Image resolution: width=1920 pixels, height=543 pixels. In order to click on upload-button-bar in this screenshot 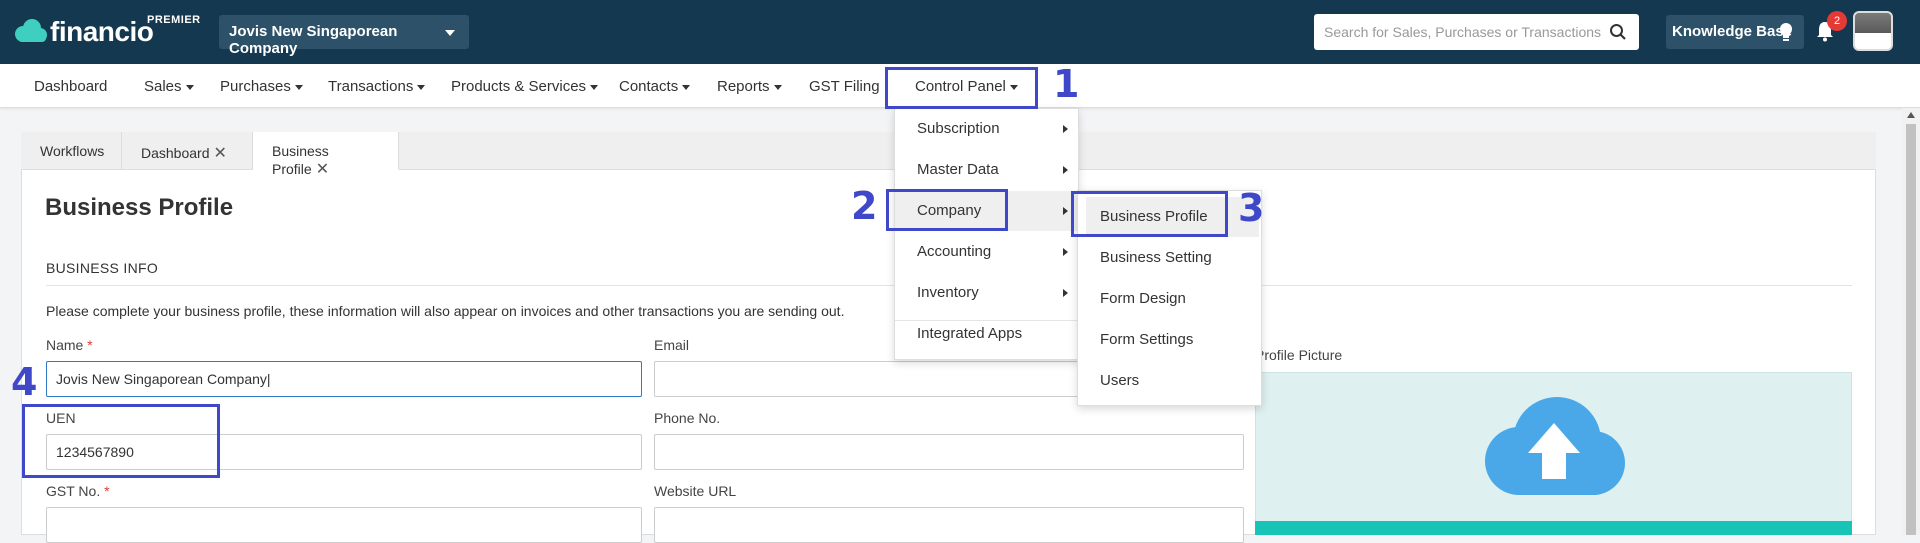, I will do `click(1553, 528)`.